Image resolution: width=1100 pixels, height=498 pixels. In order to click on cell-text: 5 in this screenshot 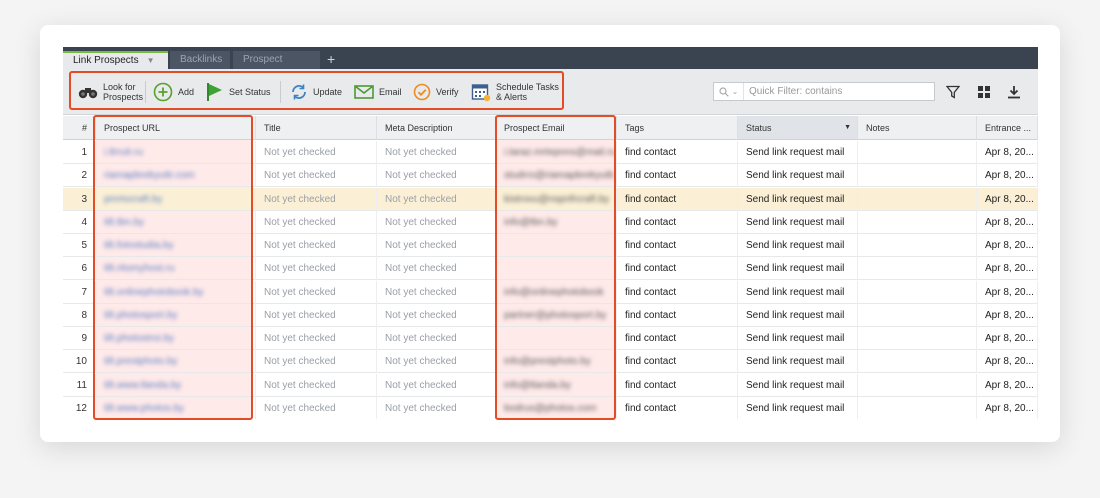, I will do `click(84, 245)`.